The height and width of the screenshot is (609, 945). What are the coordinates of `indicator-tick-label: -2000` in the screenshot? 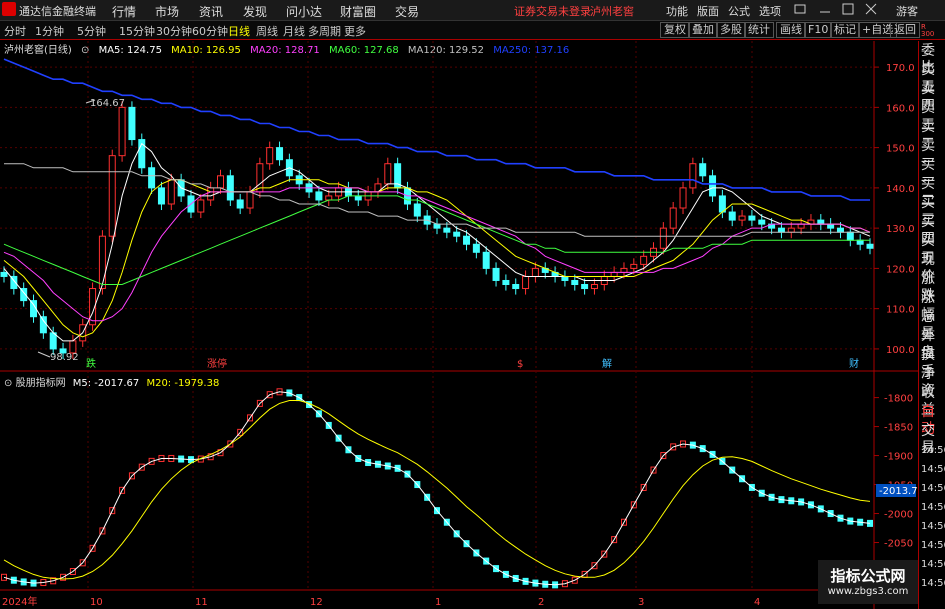 It's located at (898, 515).